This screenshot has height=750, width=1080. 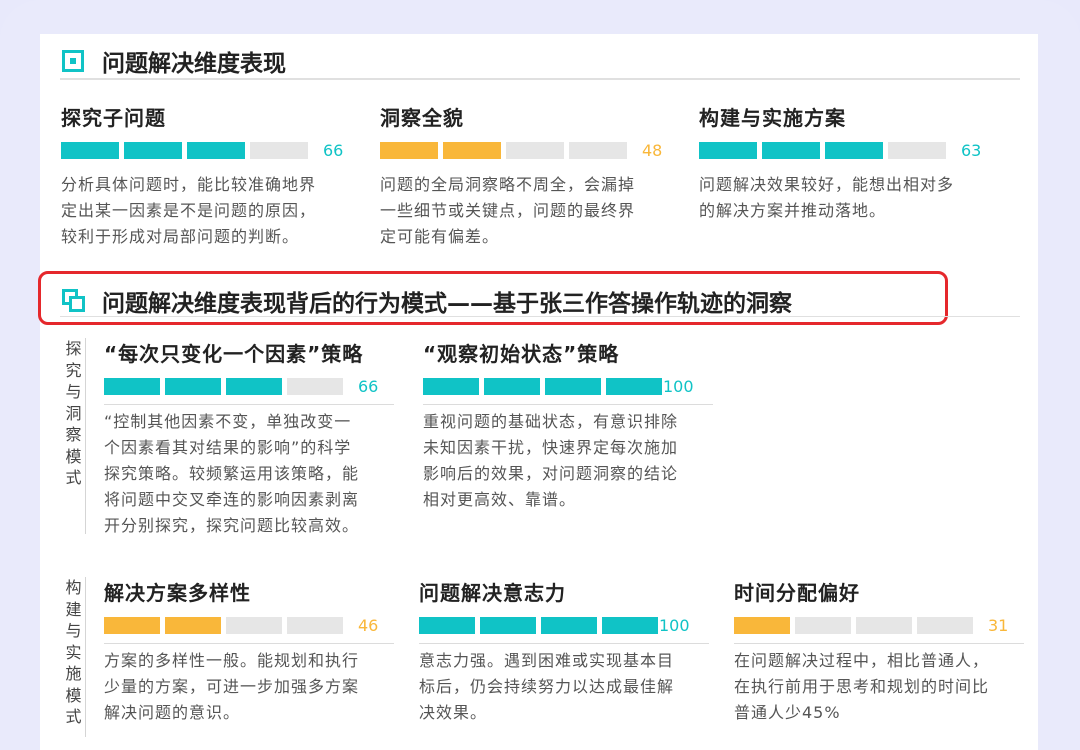 What do you see at coordinates (232, 525) in the screenshot?
I see `description-line: 开分别探究，探究问题比较高效。` at bounding box center [232, 525].